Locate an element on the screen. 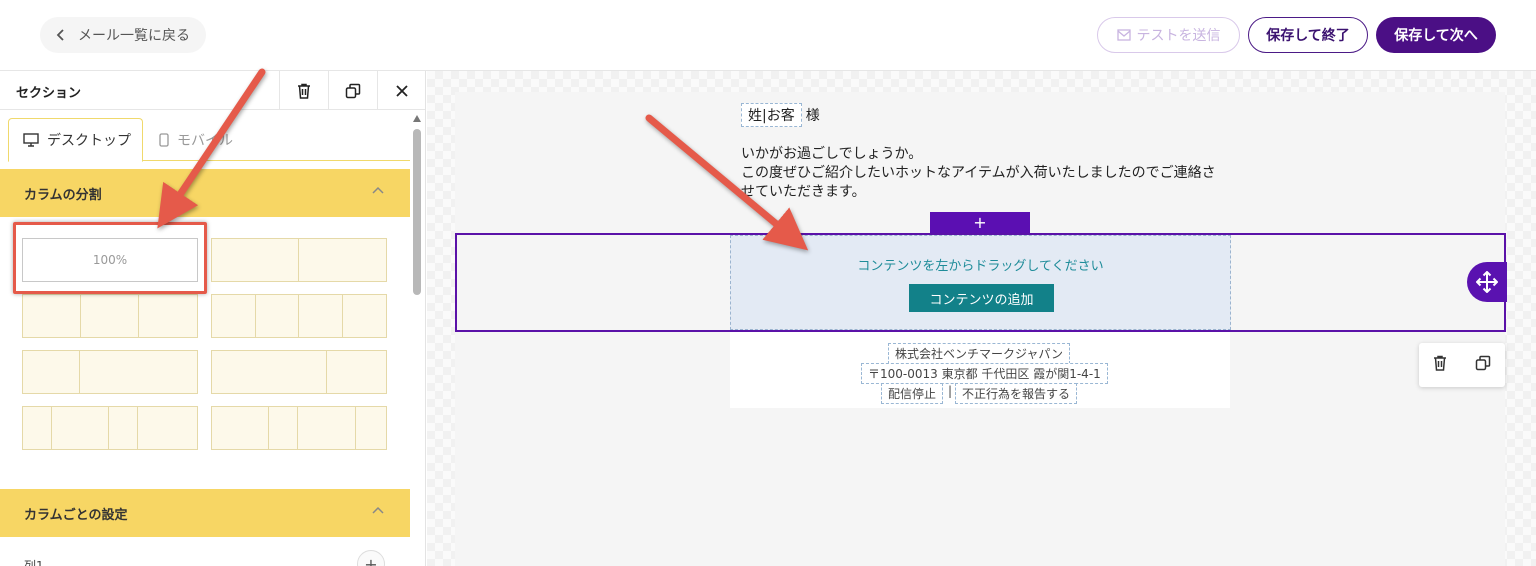 This screenshot has height=566, width=1536. honorific: 様 is located at coordinates (812, 116).